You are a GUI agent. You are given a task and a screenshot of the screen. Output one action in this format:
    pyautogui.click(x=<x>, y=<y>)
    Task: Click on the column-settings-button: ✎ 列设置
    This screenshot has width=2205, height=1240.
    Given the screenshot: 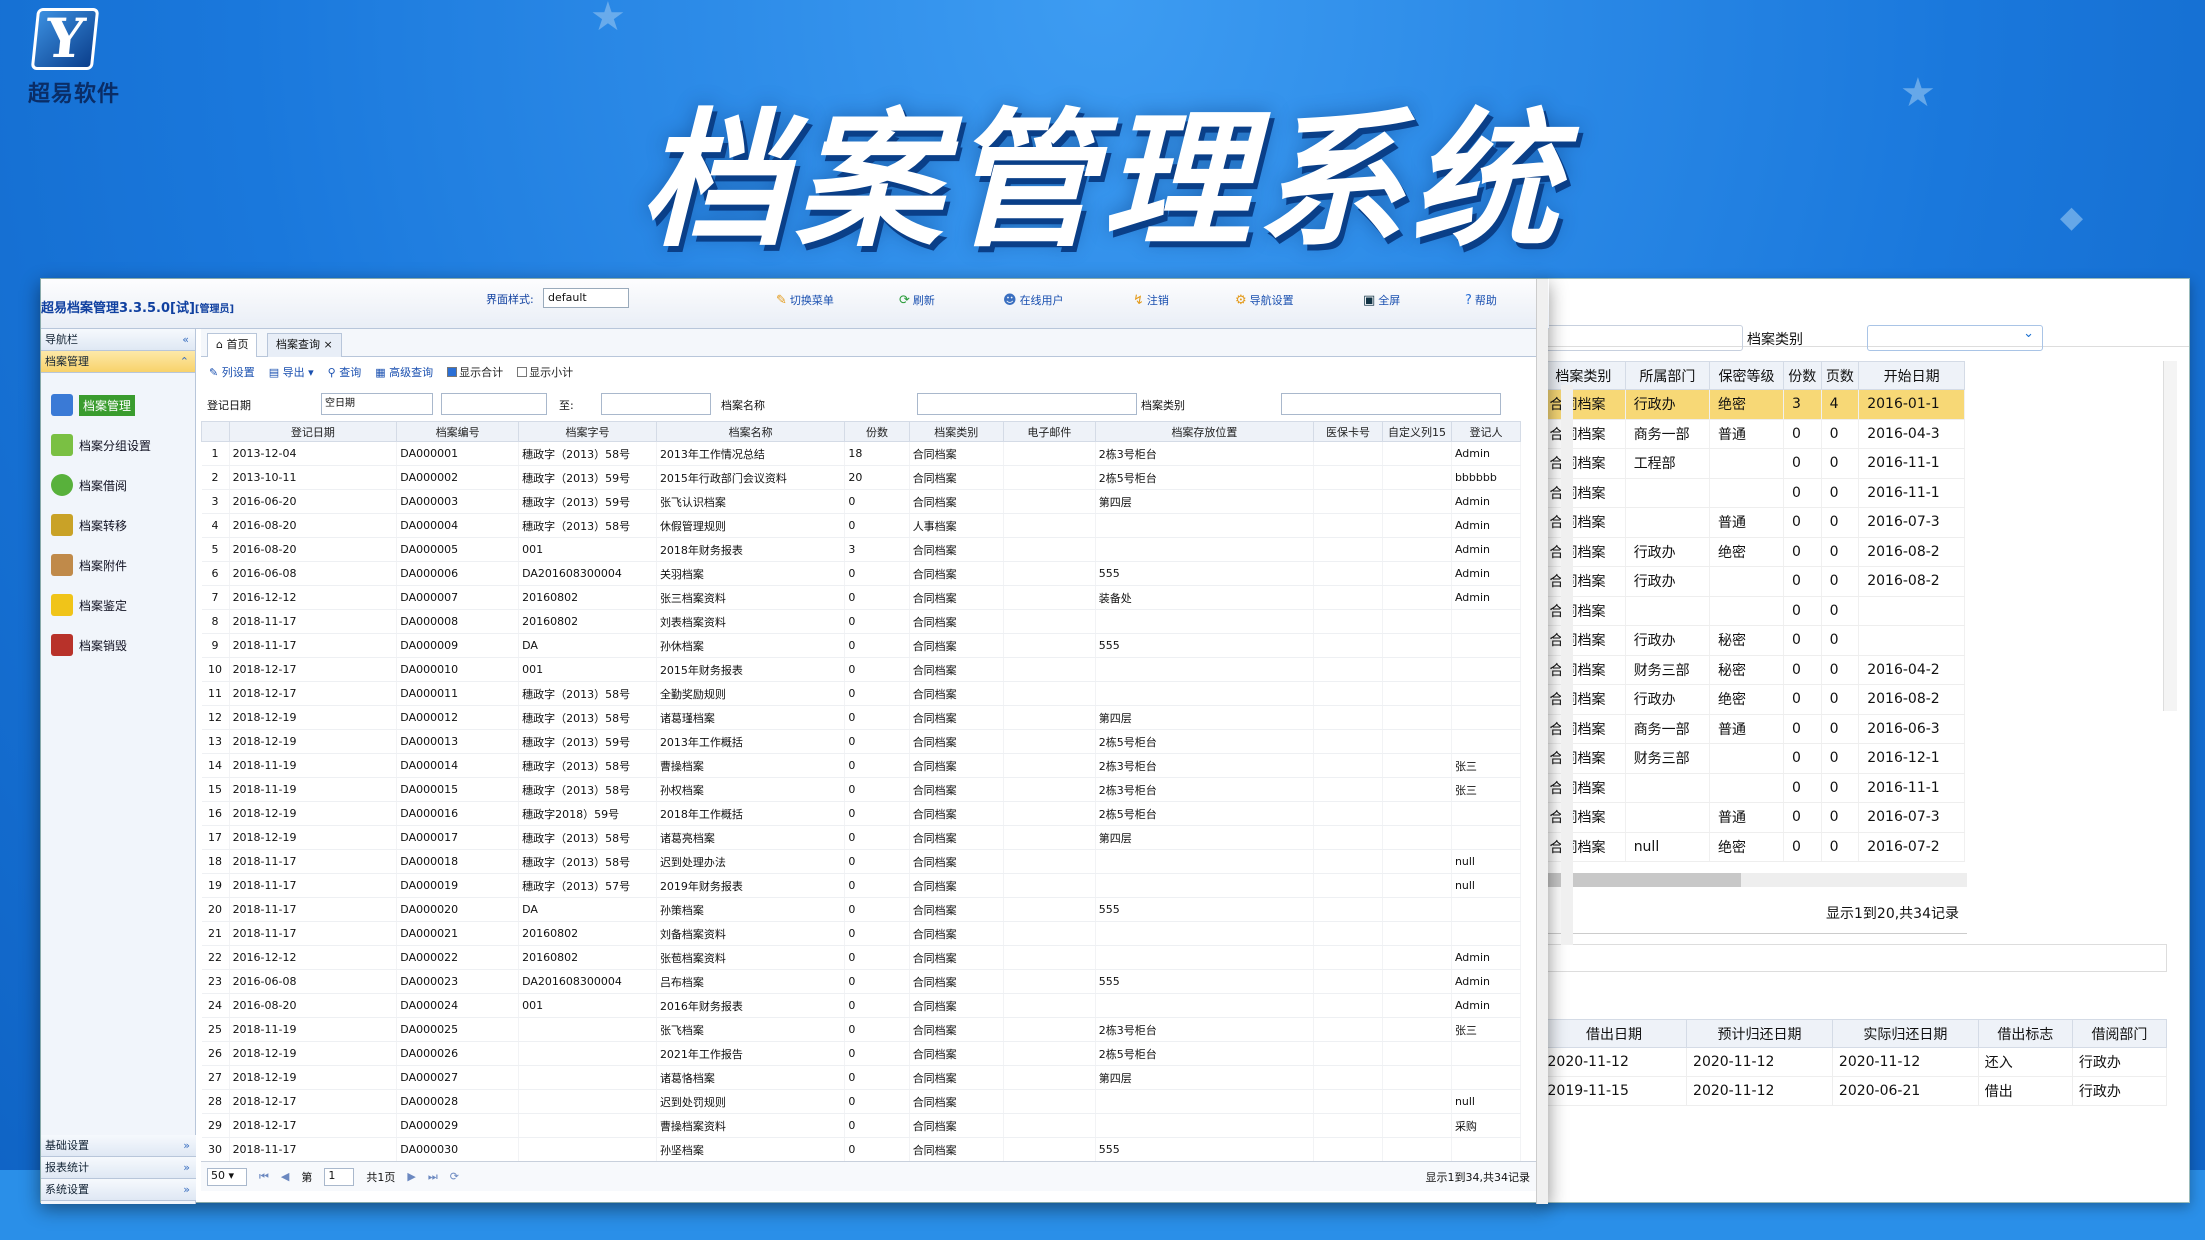 What is the action you would take?
    pyautogui.click(x=232, y=372)
    